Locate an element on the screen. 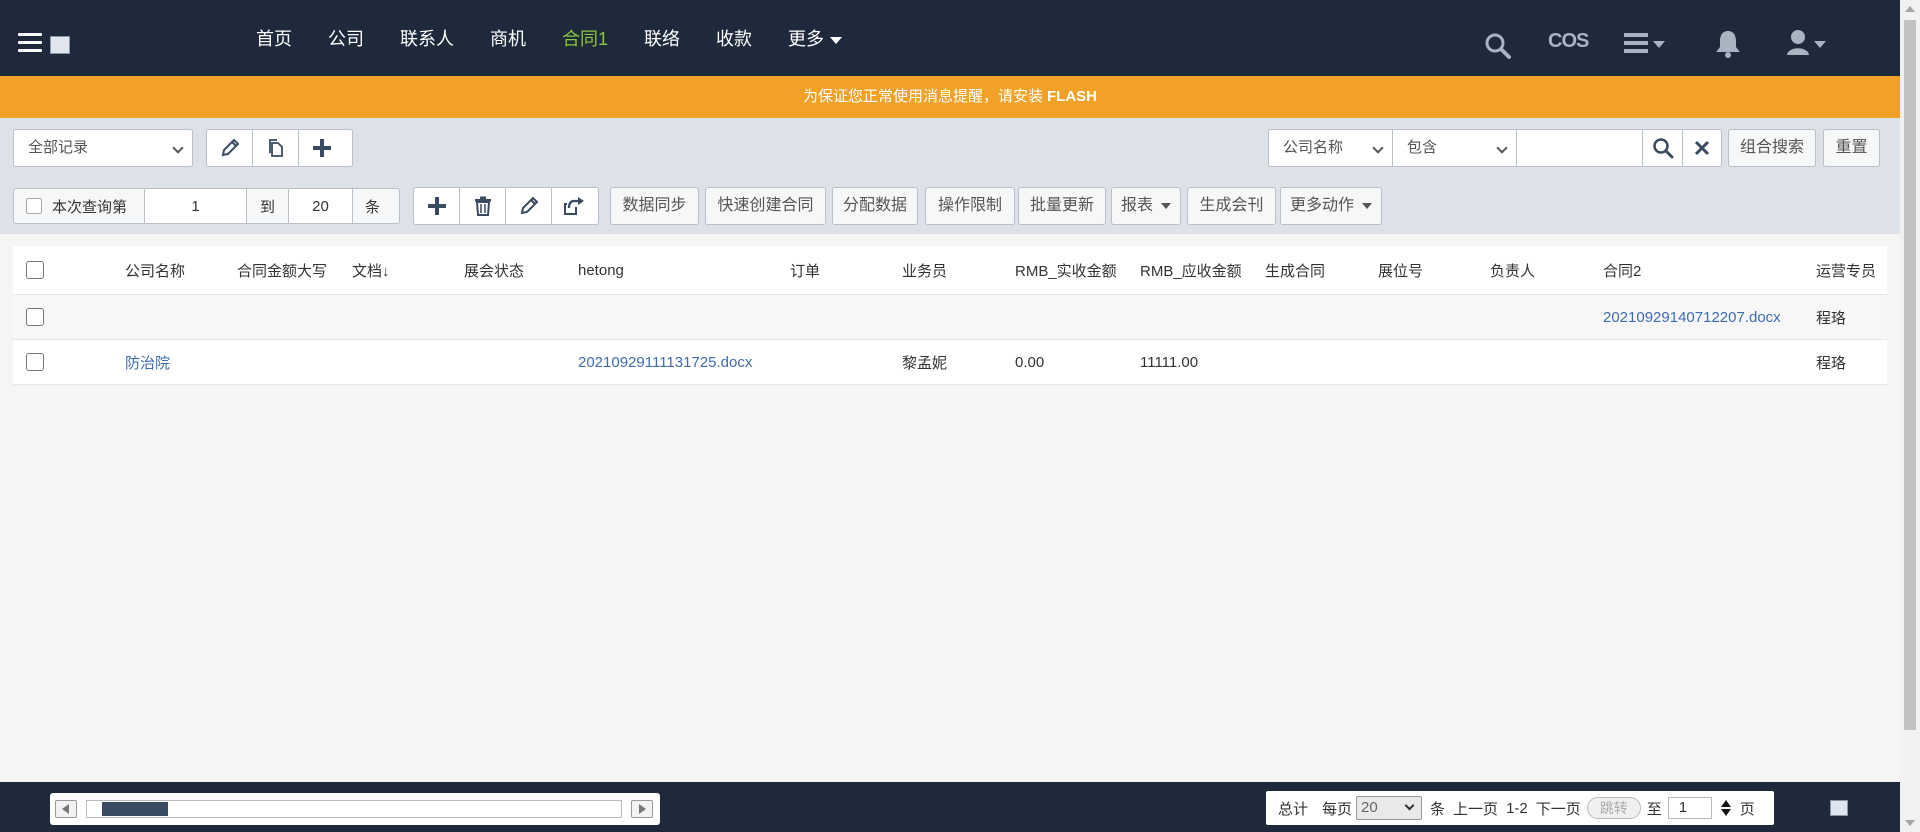  combo-search-button: 组合搜索 is located at coordinates (1772, 148).